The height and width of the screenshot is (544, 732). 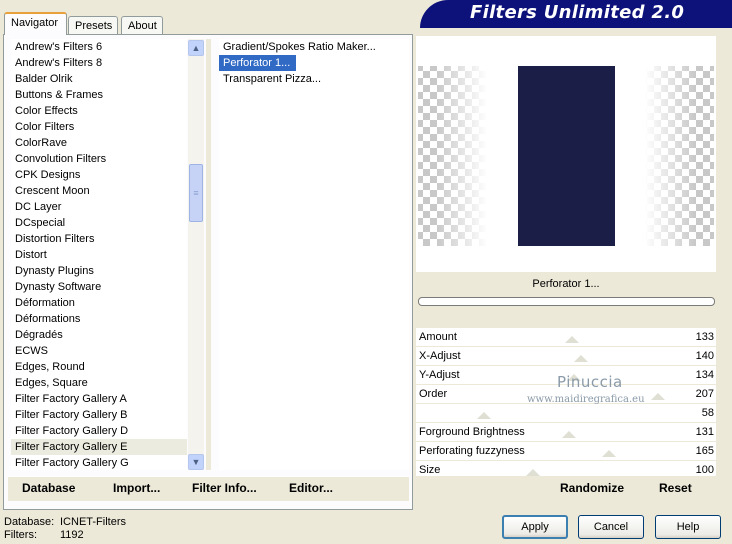 What do you see at coordinates (704, 375) in the screenshot?
I see `param-value: 134` at bounding box center [704, 375].